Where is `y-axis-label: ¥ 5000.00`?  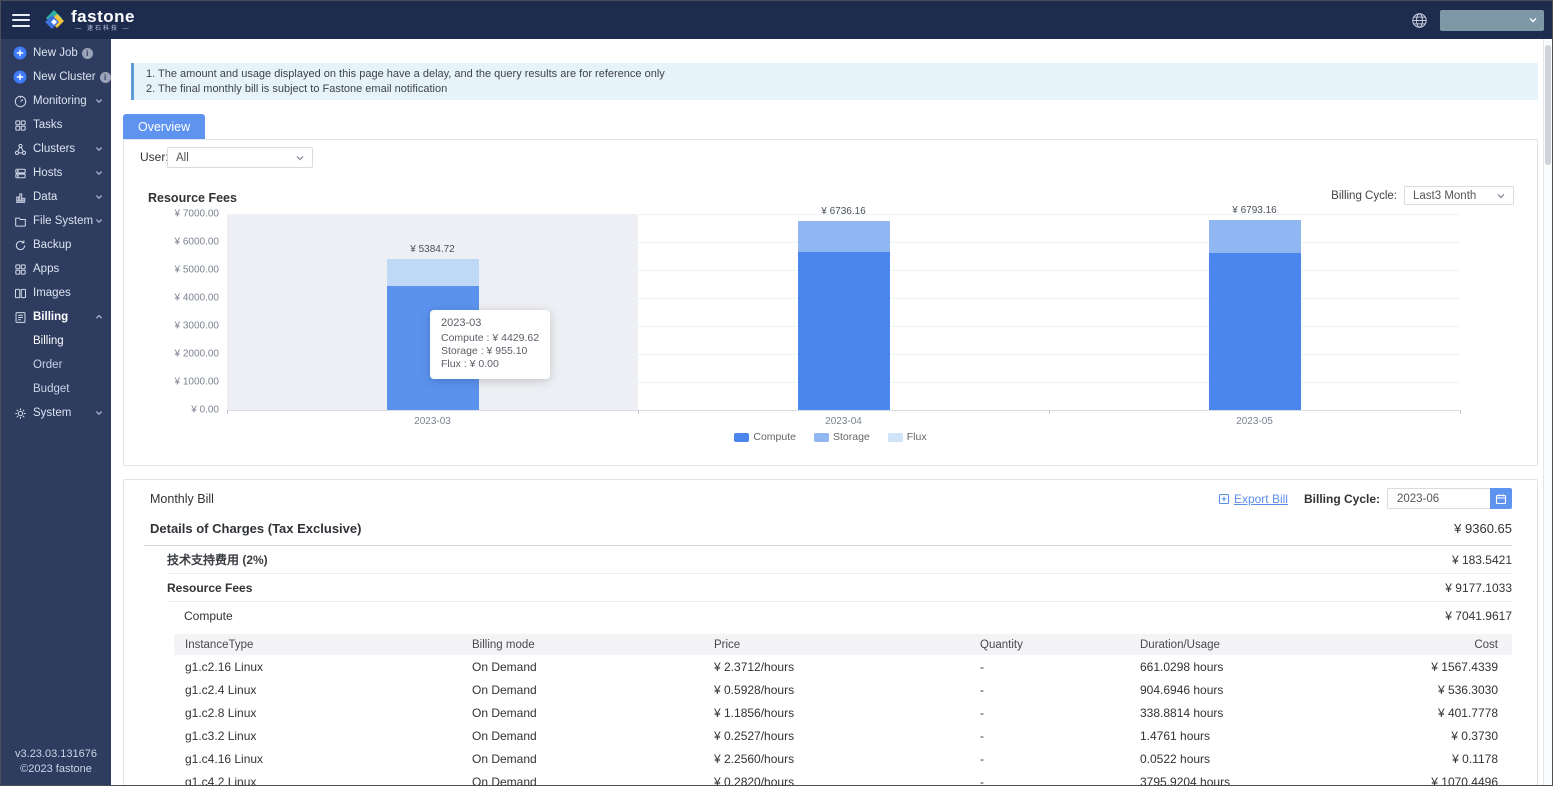 y-axis-label: ¥ 5000.00 is located at coordinates (197, 270).